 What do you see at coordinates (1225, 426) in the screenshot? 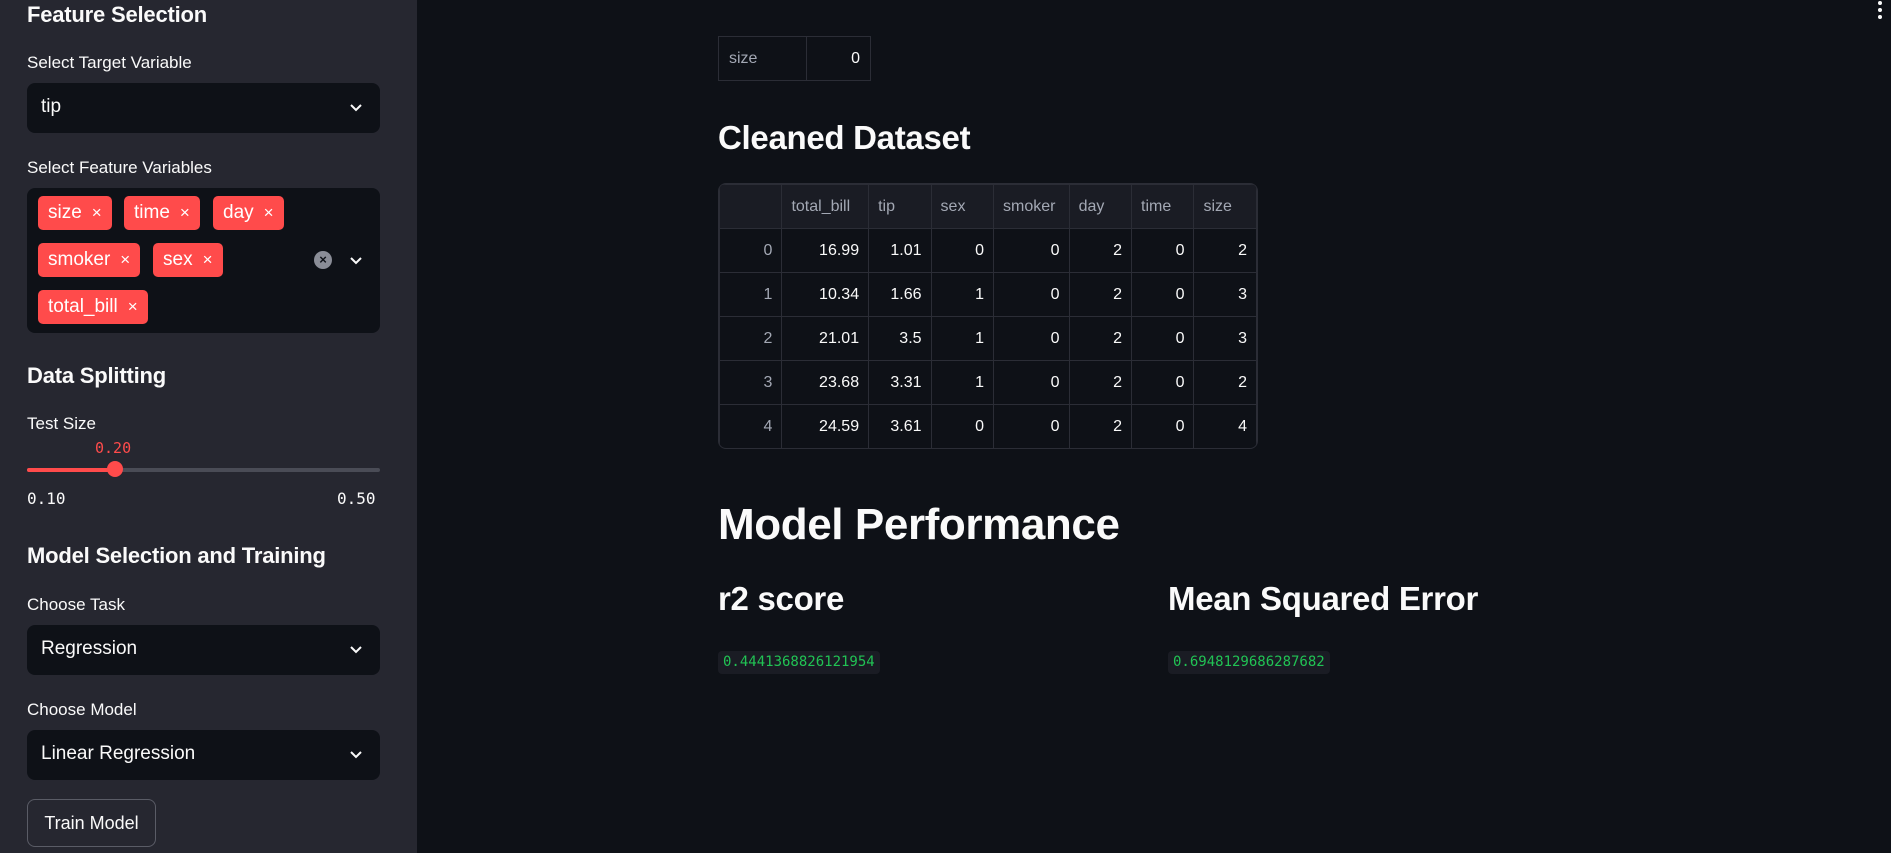
I see `table-cell: 4` at bounding box center [1225, 426].